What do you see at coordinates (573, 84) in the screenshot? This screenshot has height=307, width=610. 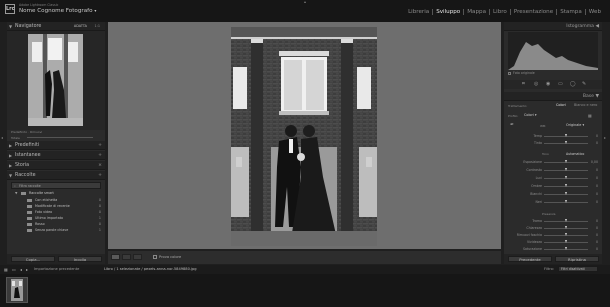 I see `radial-filter-icon: ◯` at bounding box center [573, 84].